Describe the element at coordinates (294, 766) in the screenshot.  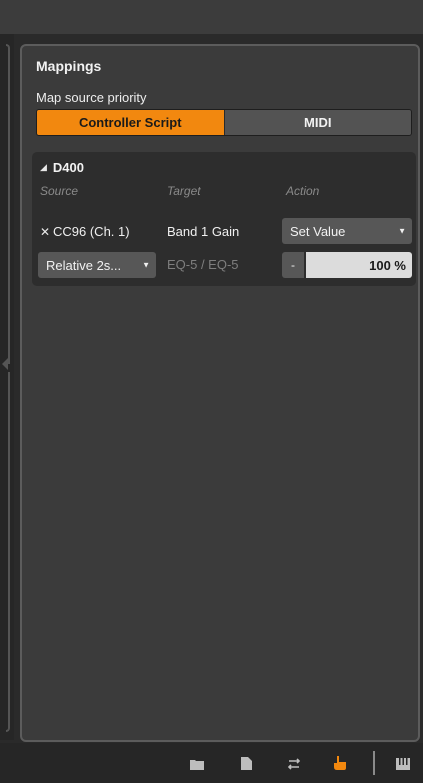
I see `arrows-icon` at that location.